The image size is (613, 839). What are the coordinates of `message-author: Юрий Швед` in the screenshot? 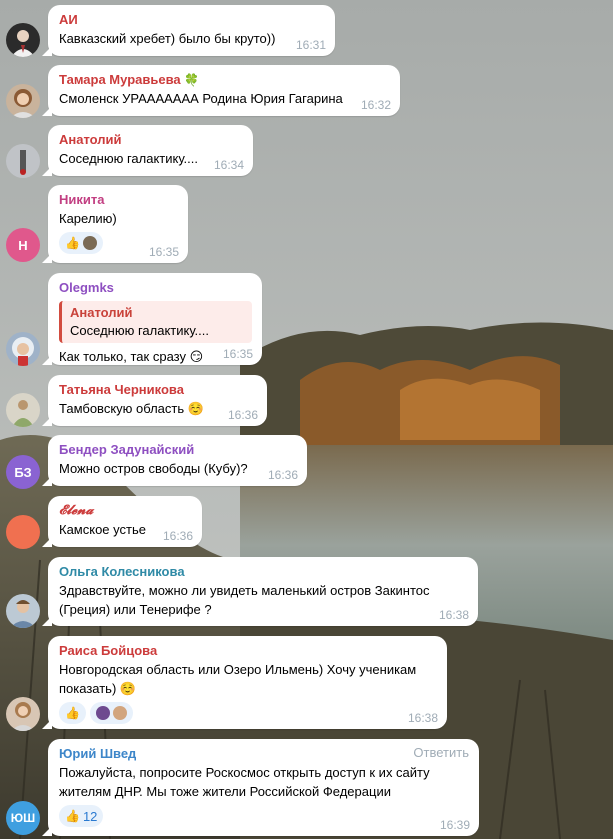 It's located at (264, 754).